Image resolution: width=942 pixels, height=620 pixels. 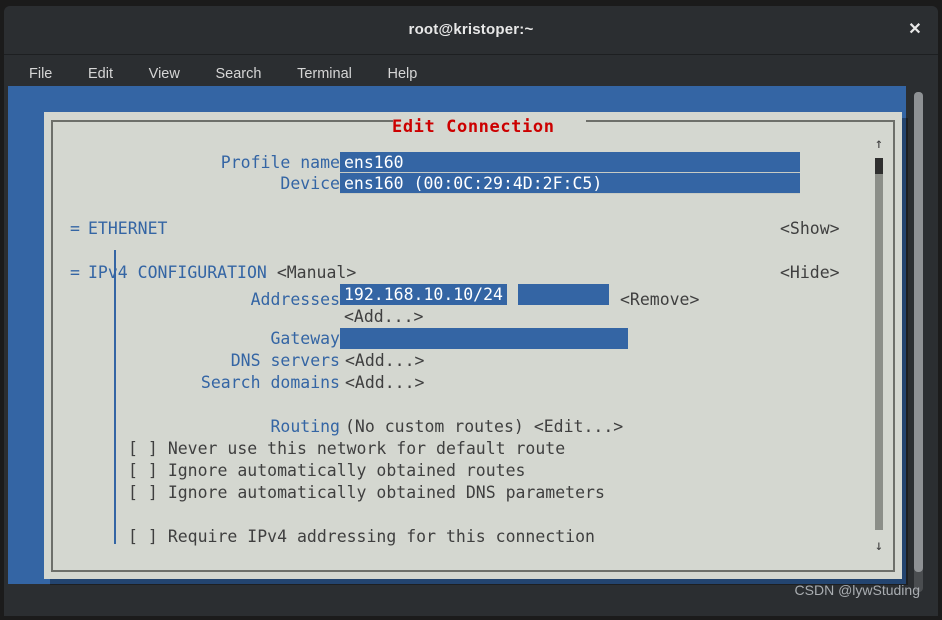 What do you see at coordinates (423, 294) in the screenshot?
I see `addresses-input: 192.168.10.10/24` at bounding box center [423, 294].